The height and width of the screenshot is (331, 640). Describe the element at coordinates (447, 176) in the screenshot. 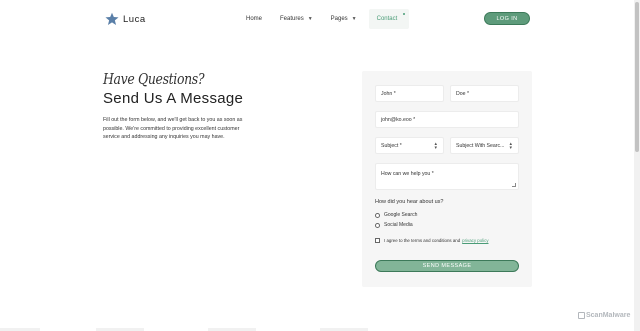

I see `message-textarea: How can we help you *` at that location.